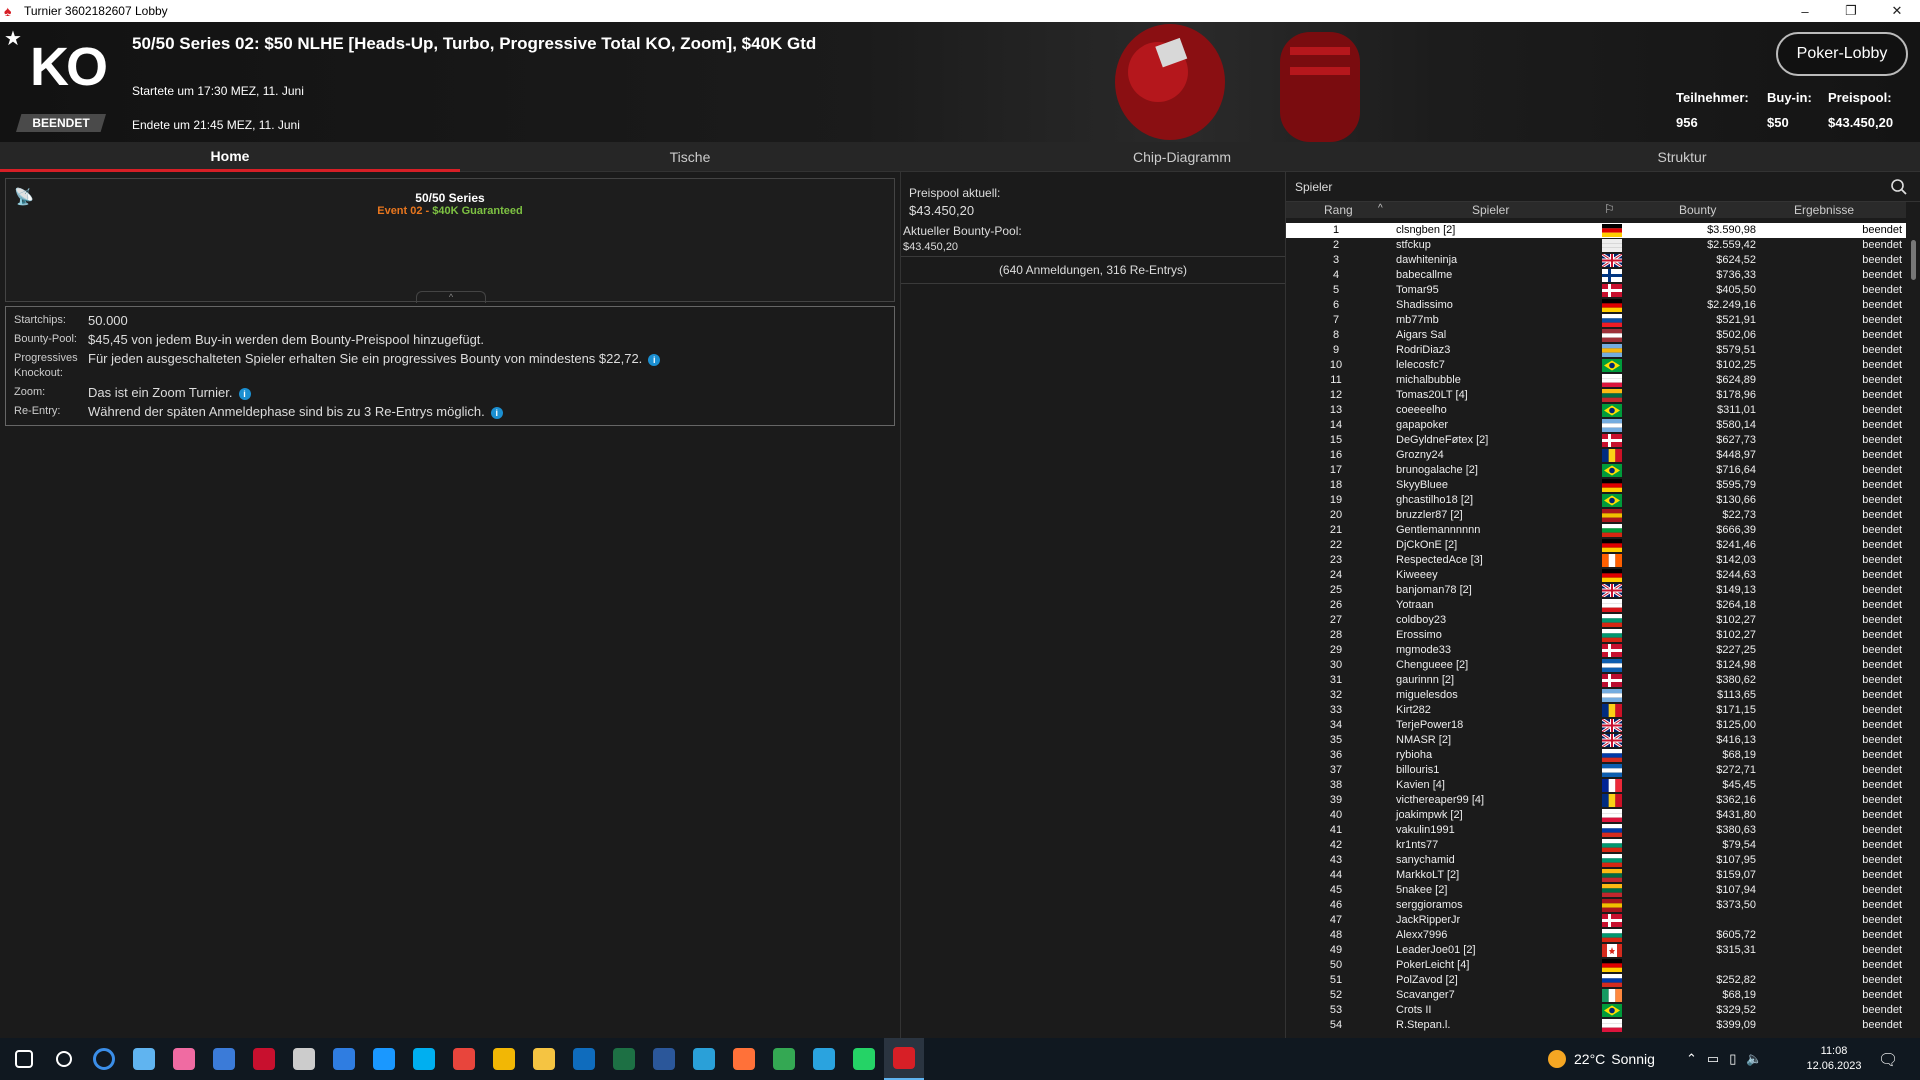 Image resolution: width=1920 pixels, height=1080 pixels. I want to click on table-row: 44 MarkkoLT [2] $159,07 beendet, so click(1596, 875).